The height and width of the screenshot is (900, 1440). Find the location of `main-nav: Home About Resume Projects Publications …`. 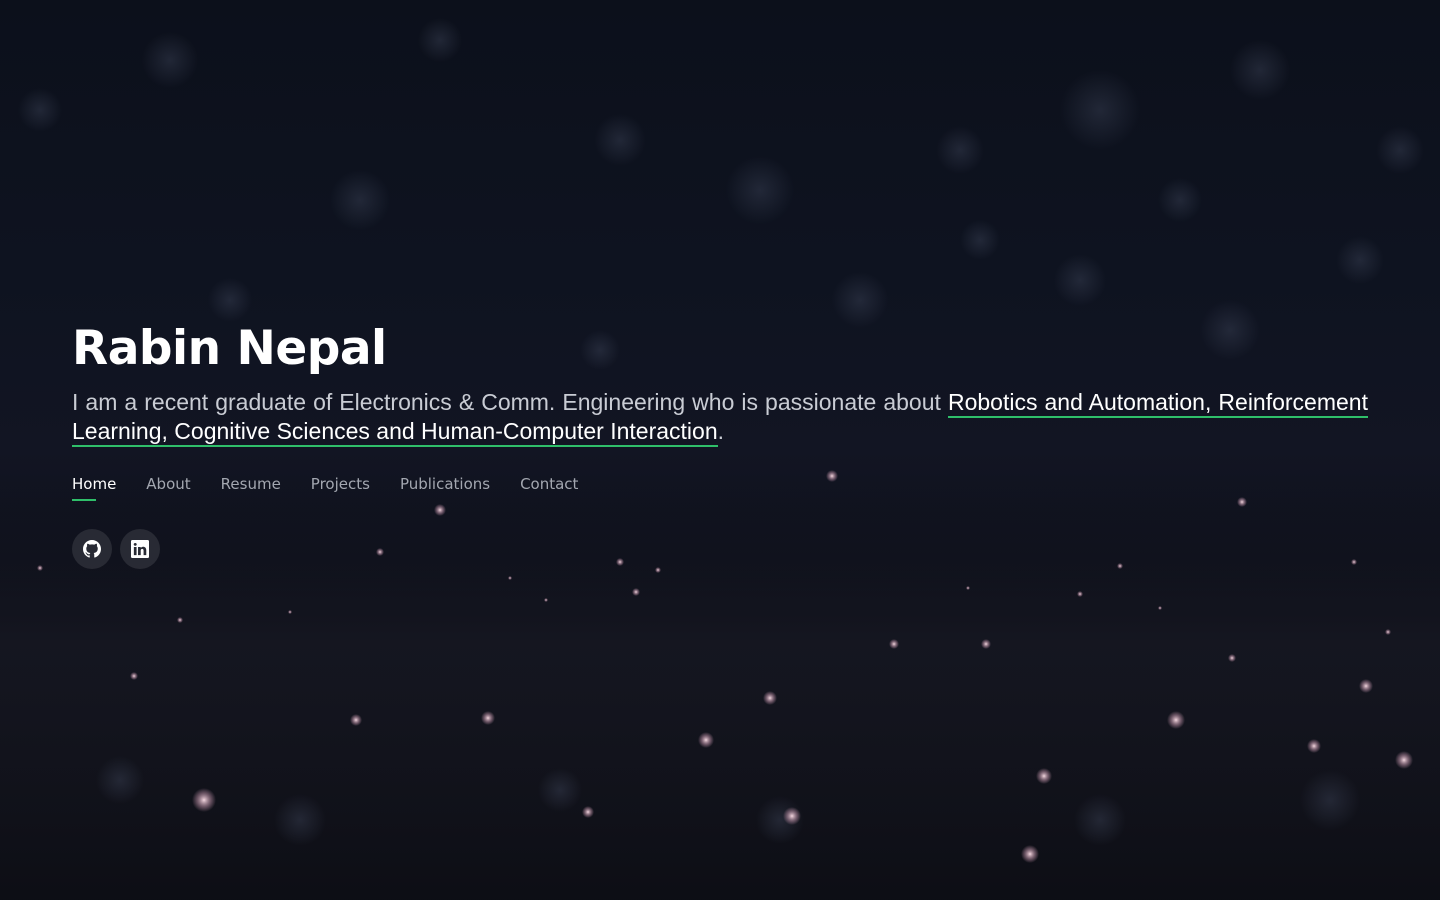

main-nav: Home About Resume Projects Publications … is located at coordinates (720, 488).